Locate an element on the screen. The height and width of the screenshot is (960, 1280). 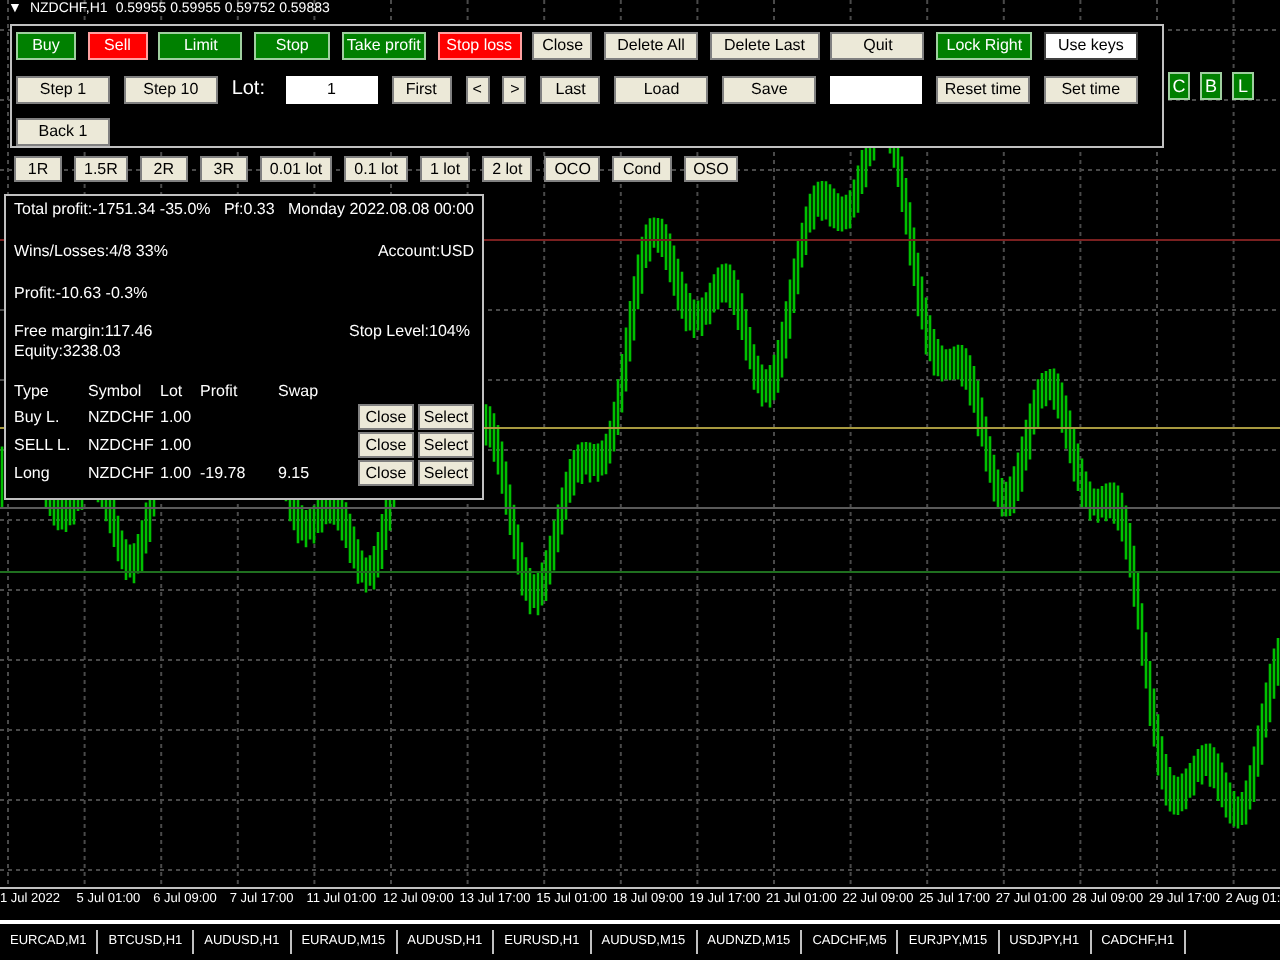
panel-button: Close is located at coordinates (562, 46).